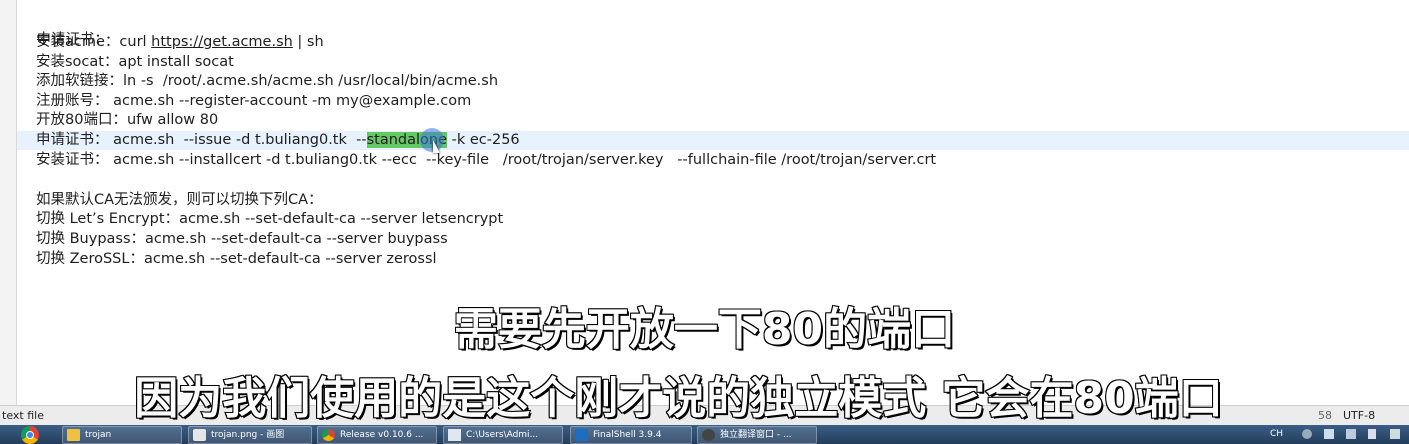  Describe the element at coordinates (678, 398) in the screenshot. I see `subtitle-line-2: 因为我们使用的是这个刚才说的独立模式 它会在80端口` at that location.